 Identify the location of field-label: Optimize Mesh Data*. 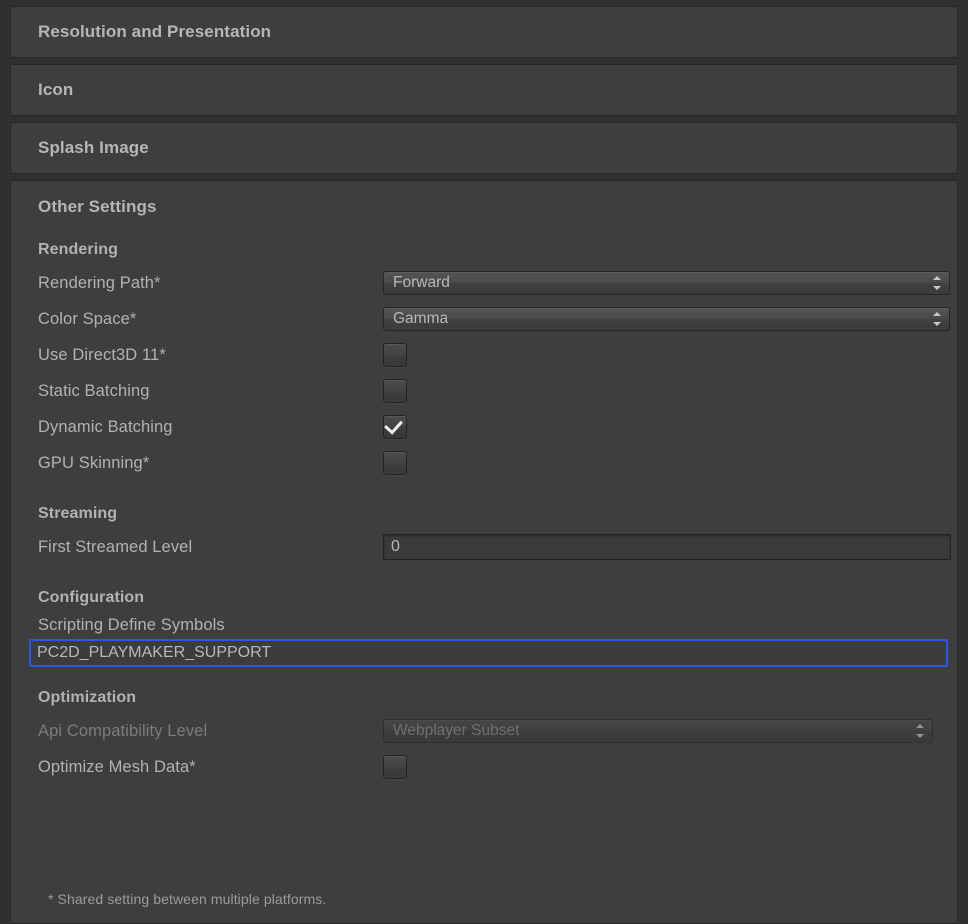
(117, 766).